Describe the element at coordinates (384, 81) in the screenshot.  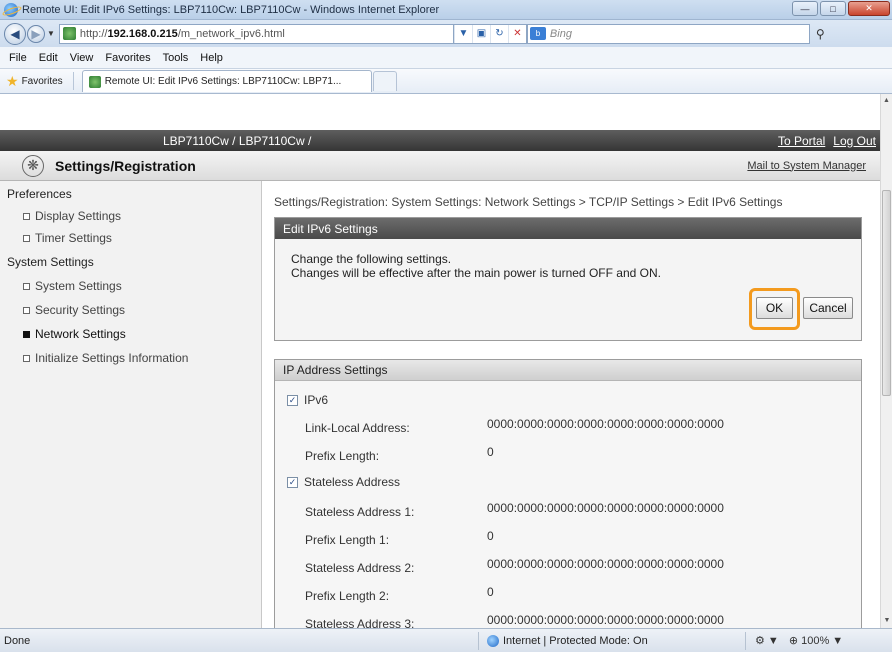
I see `new-tab-button` at that location.